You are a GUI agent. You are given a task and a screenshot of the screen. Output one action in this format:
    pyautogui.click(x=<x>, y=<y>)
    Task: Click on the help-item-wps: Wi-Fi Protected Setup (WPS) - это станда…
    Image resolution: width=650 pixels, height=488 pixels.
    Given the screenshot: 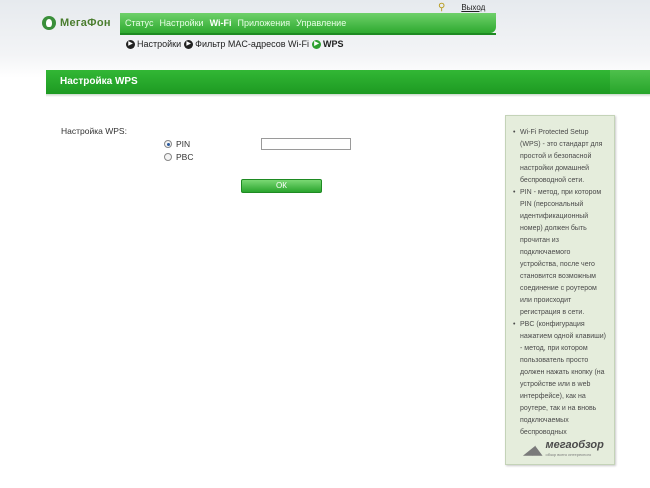 What is the action you would take?
    pyautogui.click(x=561, y=157)
    